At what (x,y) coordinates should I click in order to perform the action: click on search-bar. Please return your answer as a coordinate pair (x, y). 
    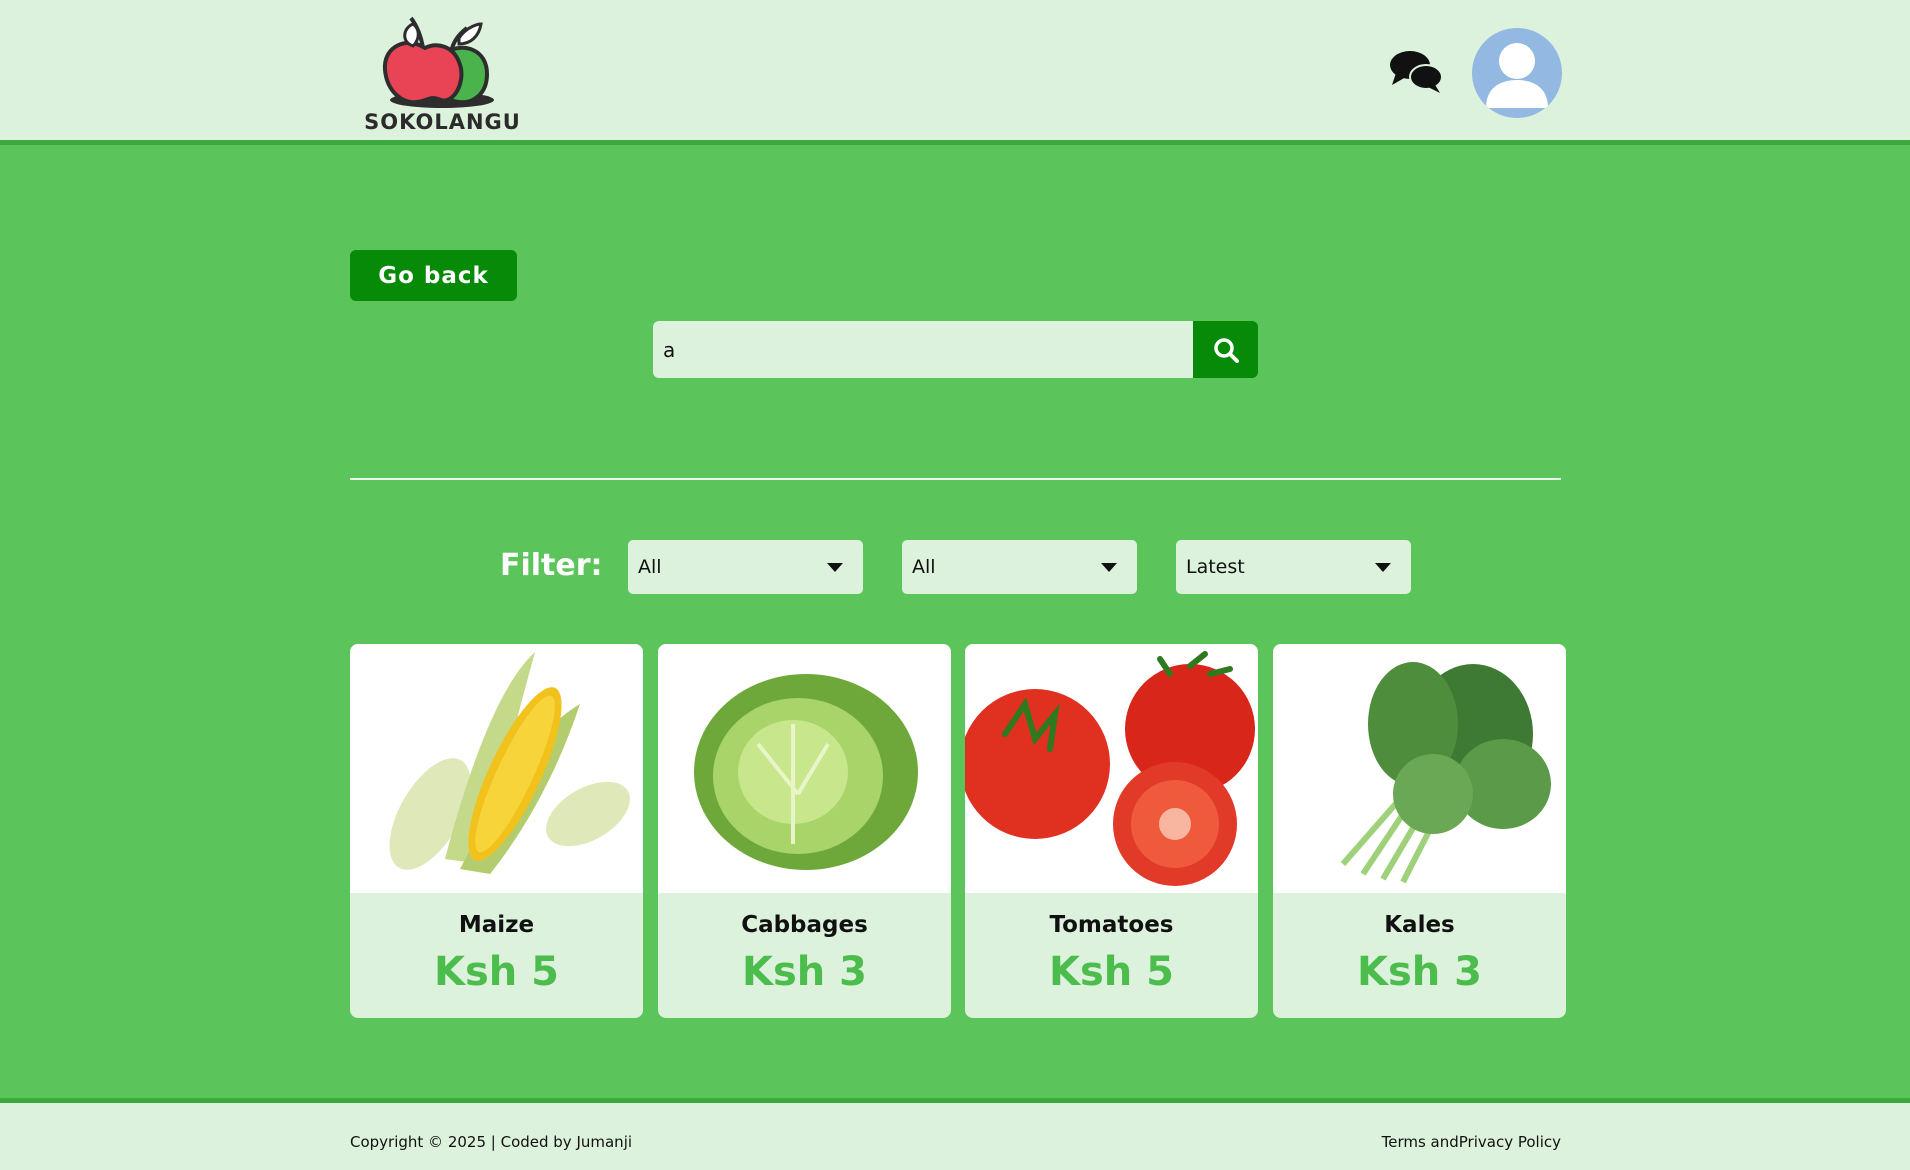
    Looking at the image, I should click on (955, 349).